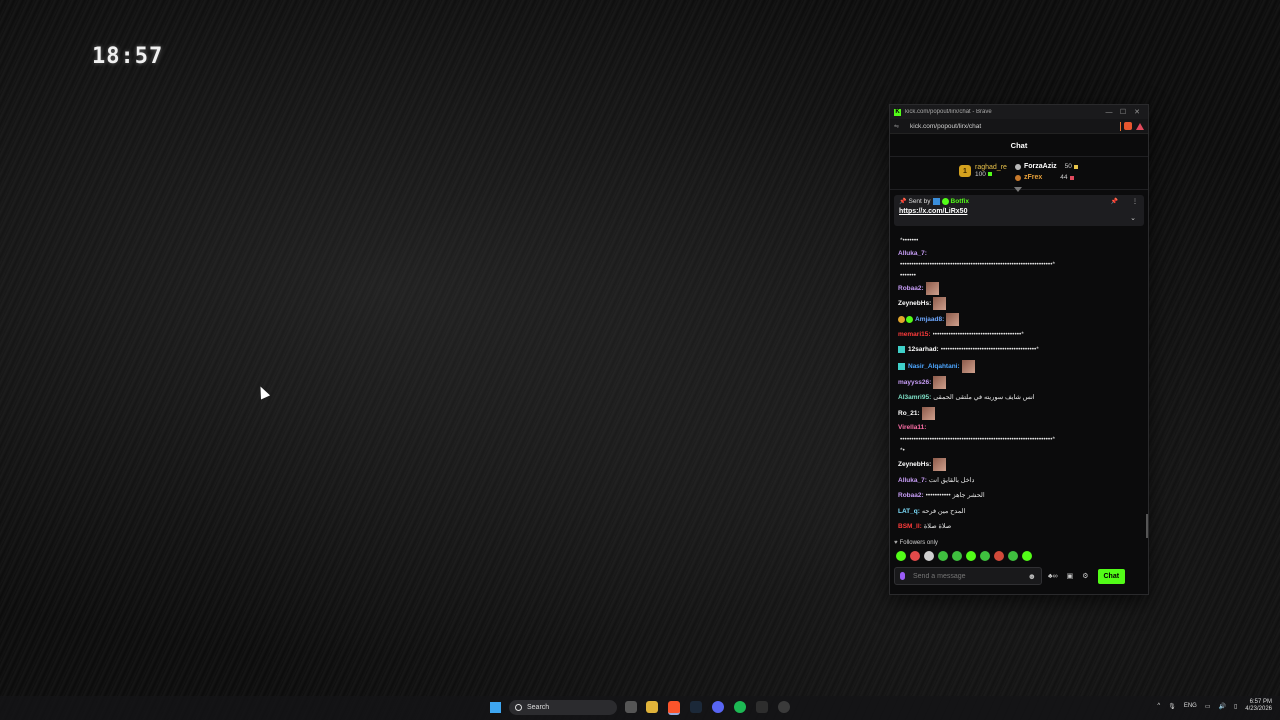  I want to click on address-bar: ⇋ kick.com/popout/lirx/chat, so click(1019, 126).